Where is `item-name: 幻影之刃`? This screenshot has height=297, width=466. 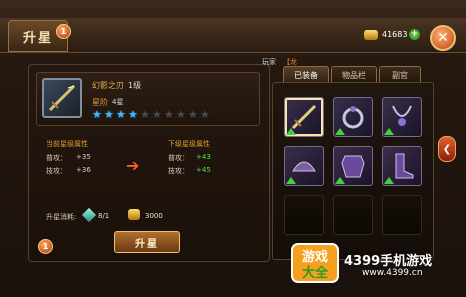
item-name: 幻影之刃 is located at coordinates (108, 85).